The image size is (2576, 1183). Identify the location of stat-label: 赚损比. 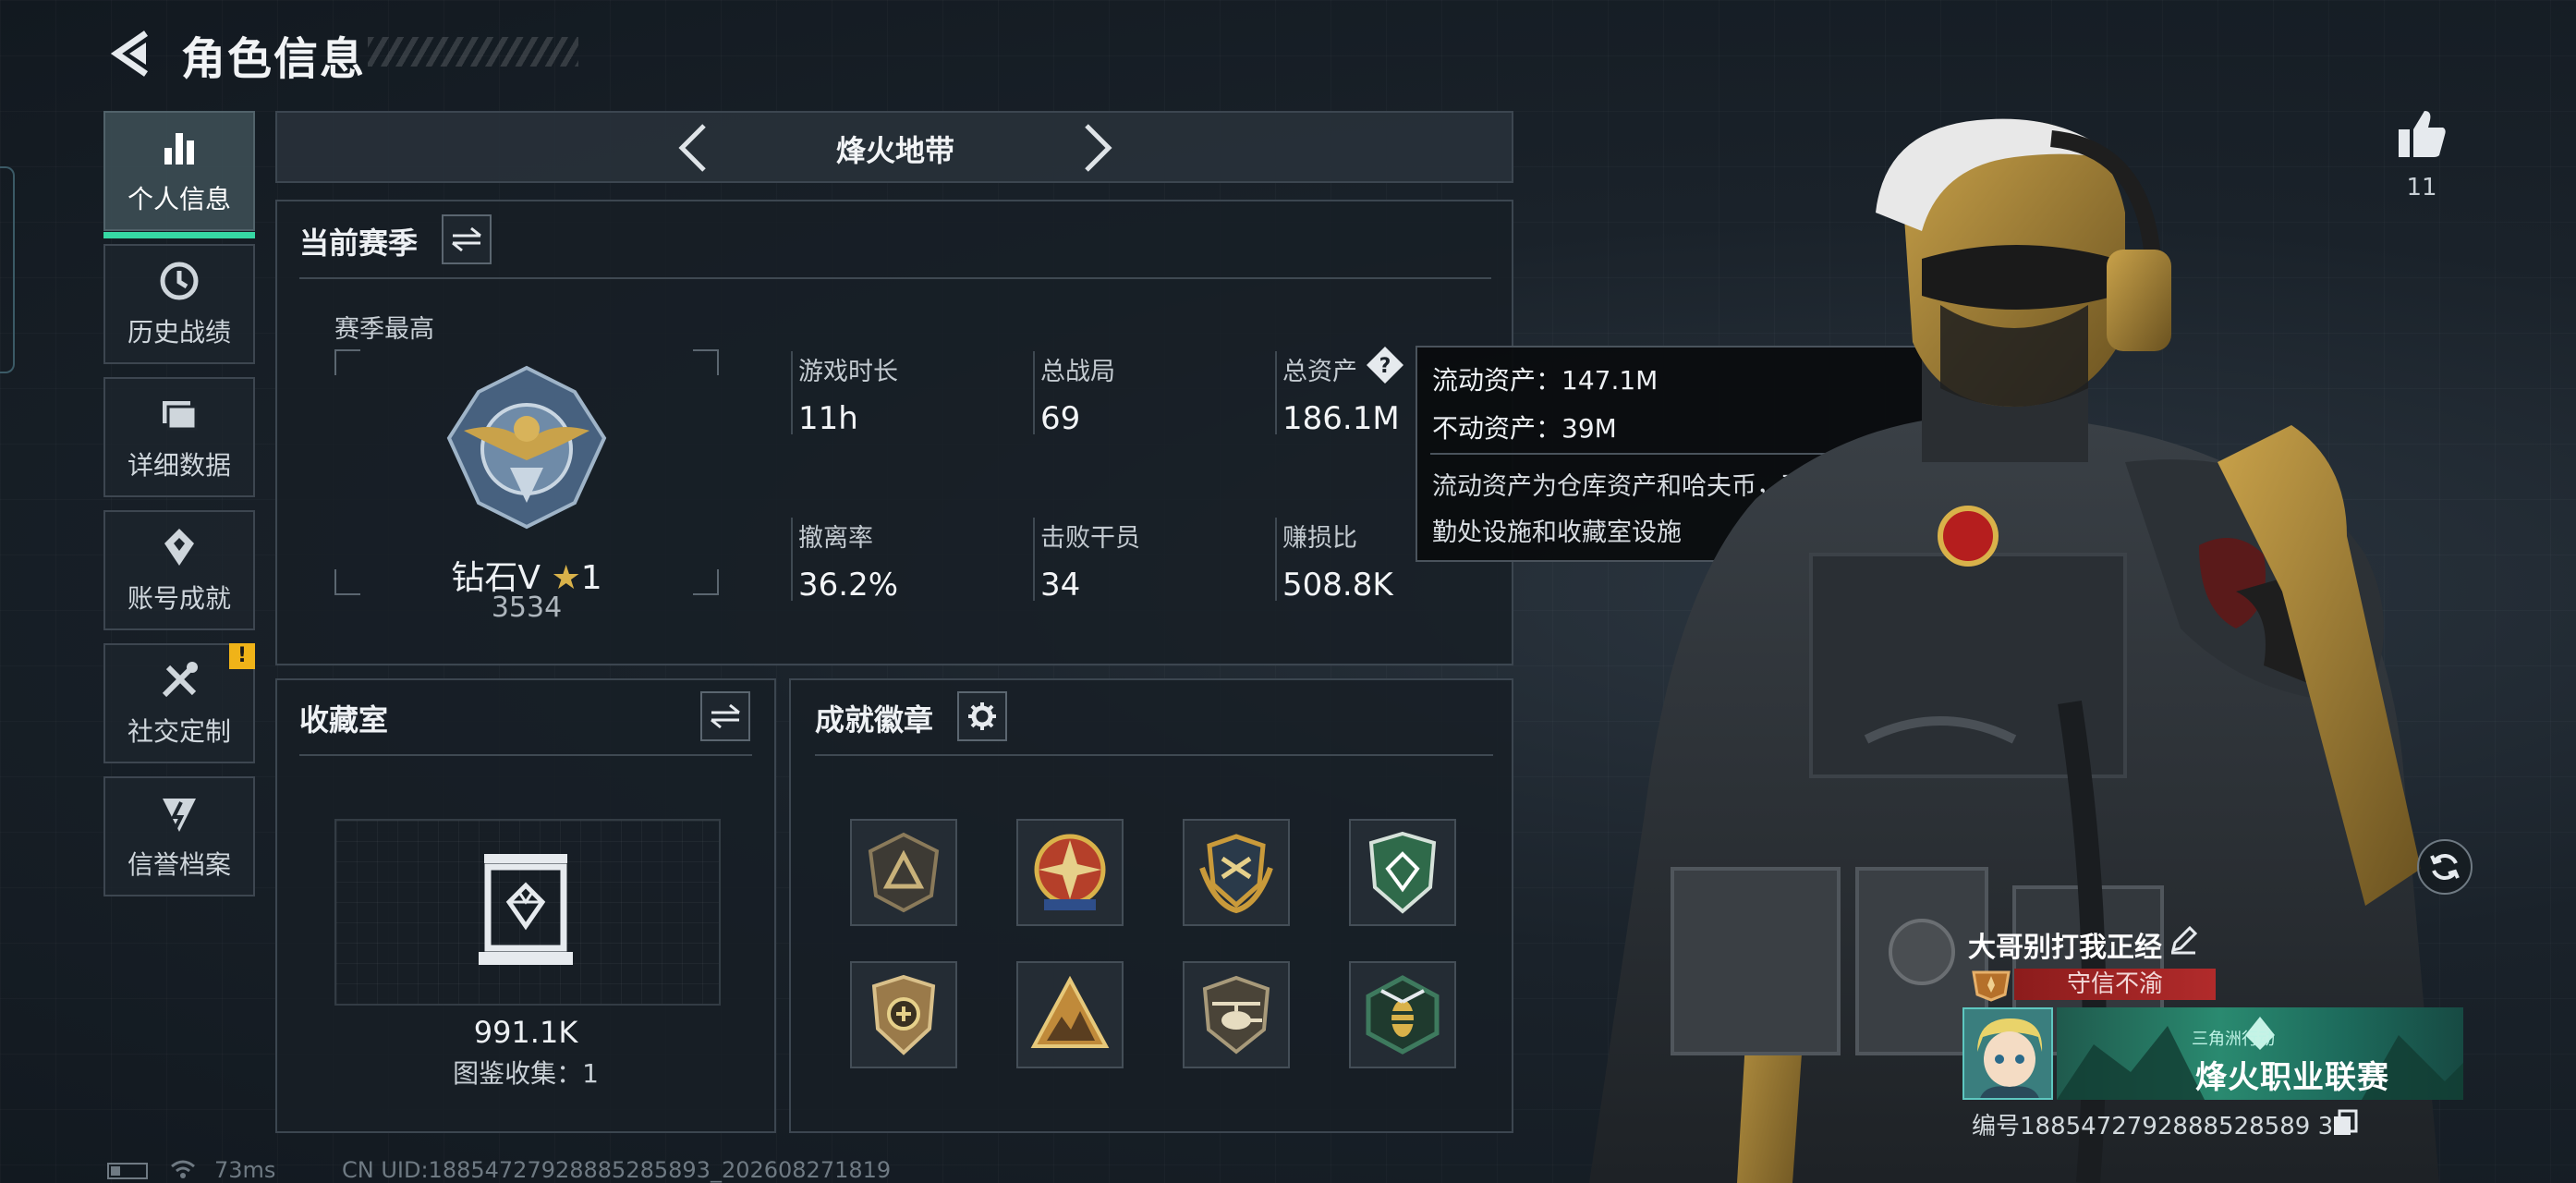
(1319, 538).